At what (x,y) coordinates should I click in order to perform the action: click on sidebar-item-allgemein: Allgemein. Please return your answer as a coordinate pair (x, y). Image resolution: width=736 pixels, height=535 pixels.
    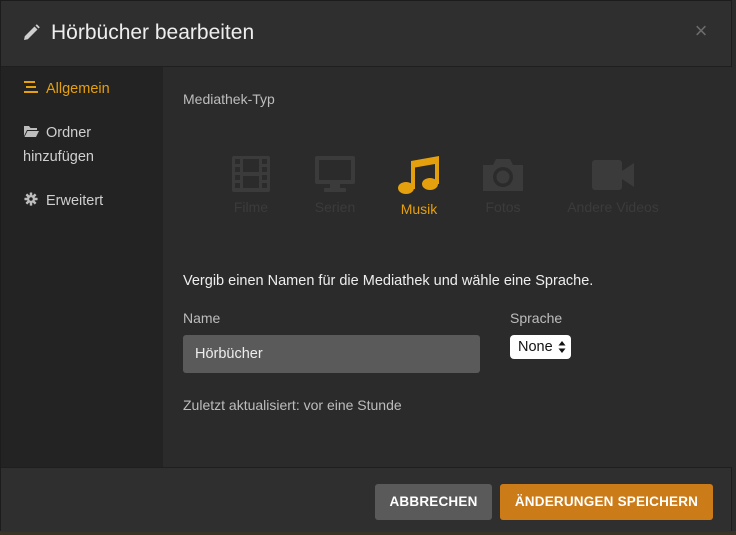
    Looking at the image, I should click on (66, 89).